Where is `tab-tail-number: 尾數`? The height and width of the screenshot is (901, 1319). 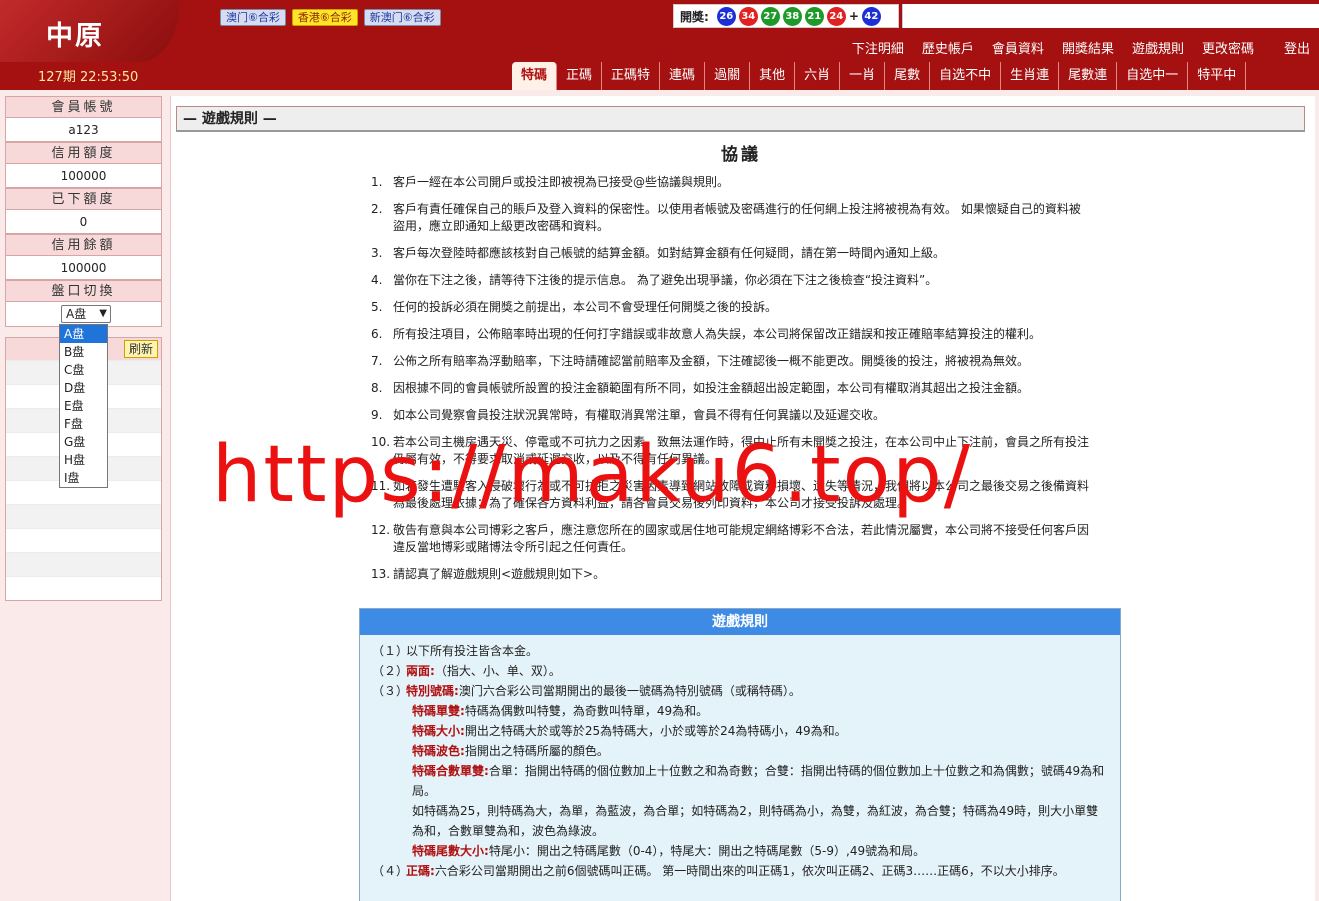
tab-tail-number: 尾數 is located at coordinates (908, 76).